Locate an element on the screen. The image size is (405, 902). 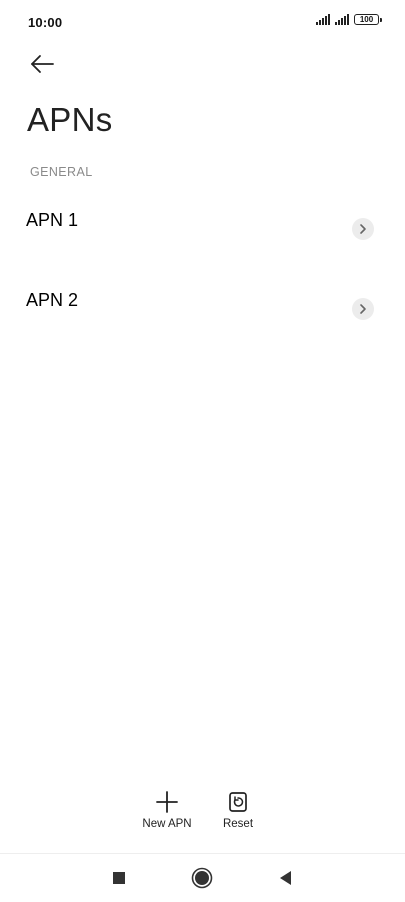
status-bar: 10:00 100 is located at coordinates (202, 22).